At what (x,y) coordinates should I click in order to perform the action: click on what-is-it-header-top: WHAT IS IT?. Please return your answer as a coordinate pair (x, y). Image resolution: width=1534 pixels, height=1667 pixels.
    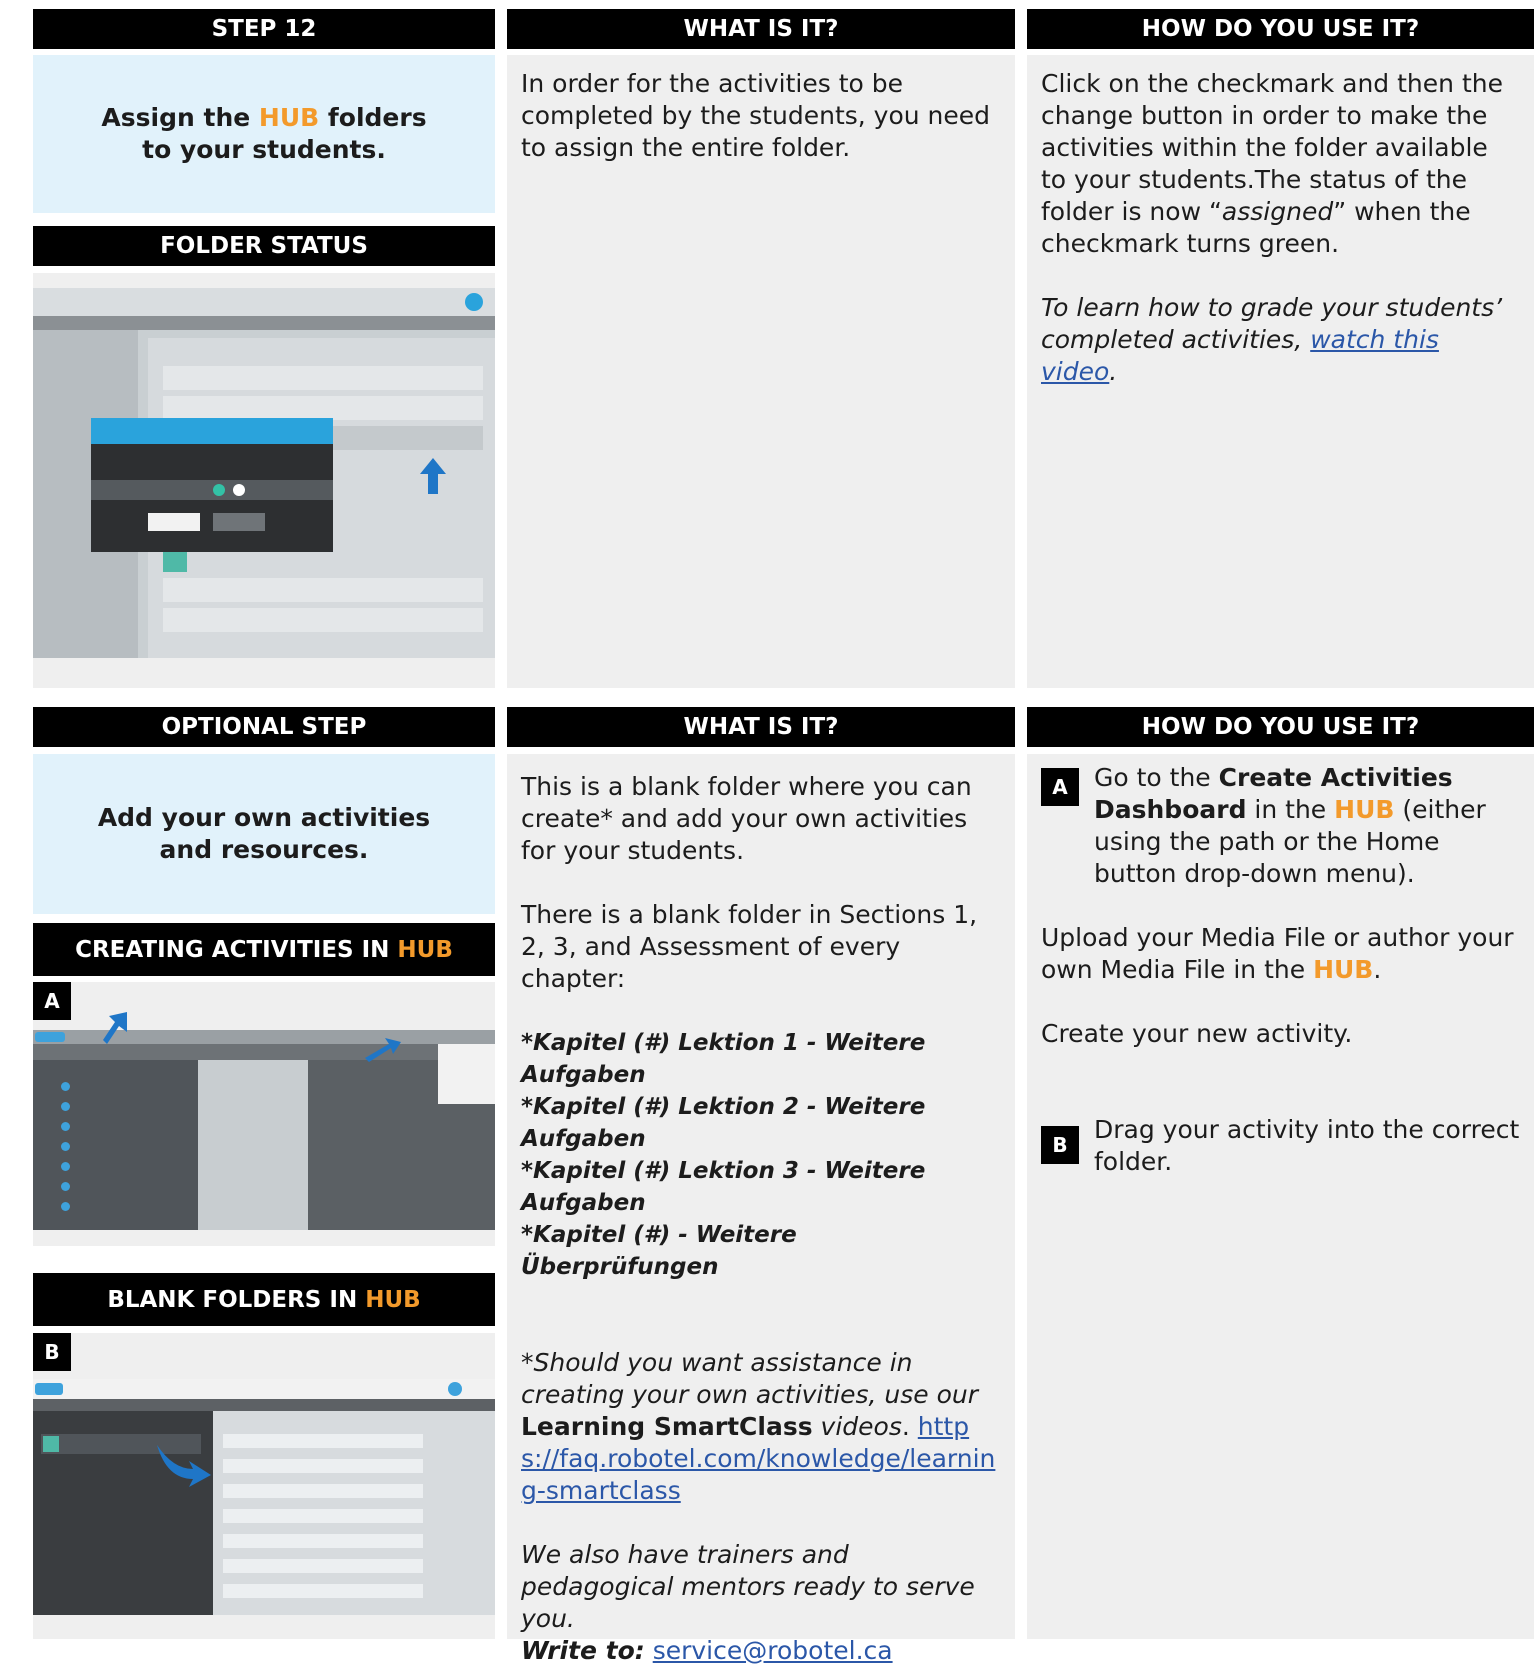
    Looking at the image, I should click on (761, 29).